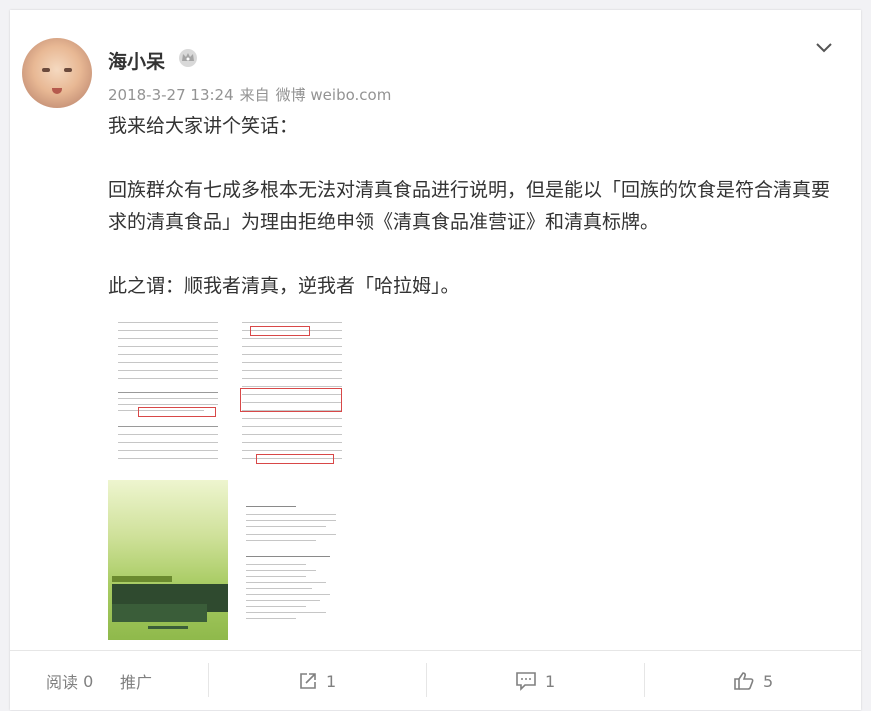 Image resolution: width=871 pixels, height=711 pixels. Describe the element at coordinates (550, 681) in the screenshot. I see `comment-count: 1` at that location.